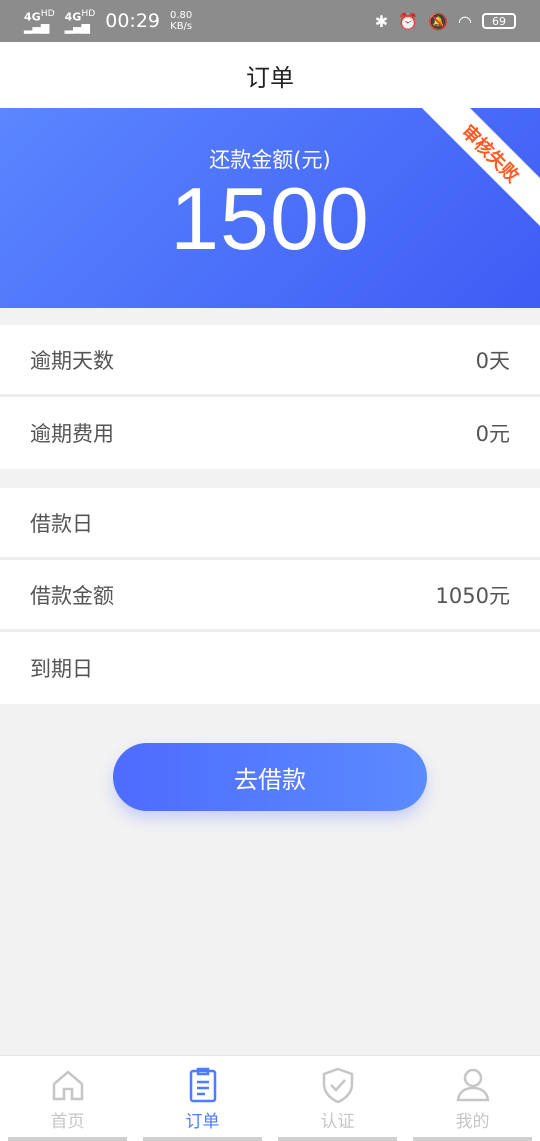 Image resolution: width=540 pixels, height=1141 pixels. Describe the element at coordinates (72, 595) in the screenshot. I see `row-label: 借款金额` at that location.